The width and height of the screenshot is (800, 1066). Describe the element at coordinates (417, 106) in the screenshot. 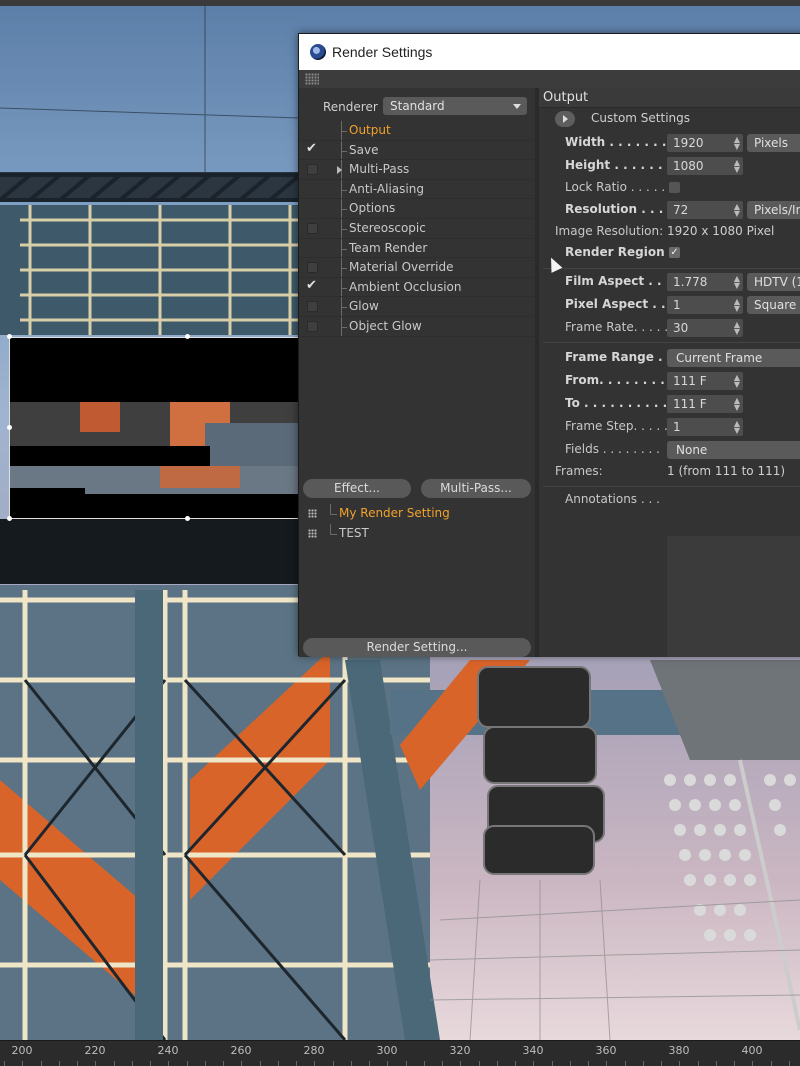

I see `renderer-value: Standard` at that location.